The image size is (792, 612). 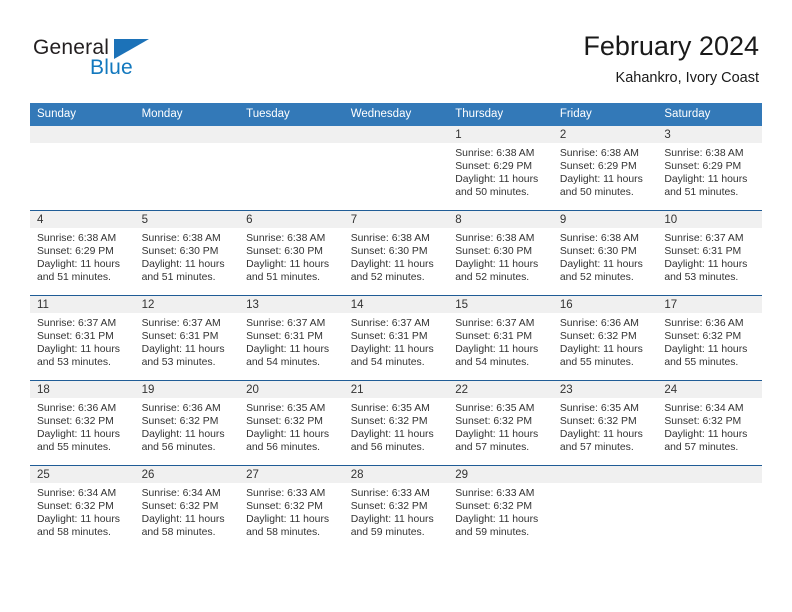 What do you see at coordinates (709, 389) in the screenshot?
I see `day-number: 24` at bounding box center [709, 389].